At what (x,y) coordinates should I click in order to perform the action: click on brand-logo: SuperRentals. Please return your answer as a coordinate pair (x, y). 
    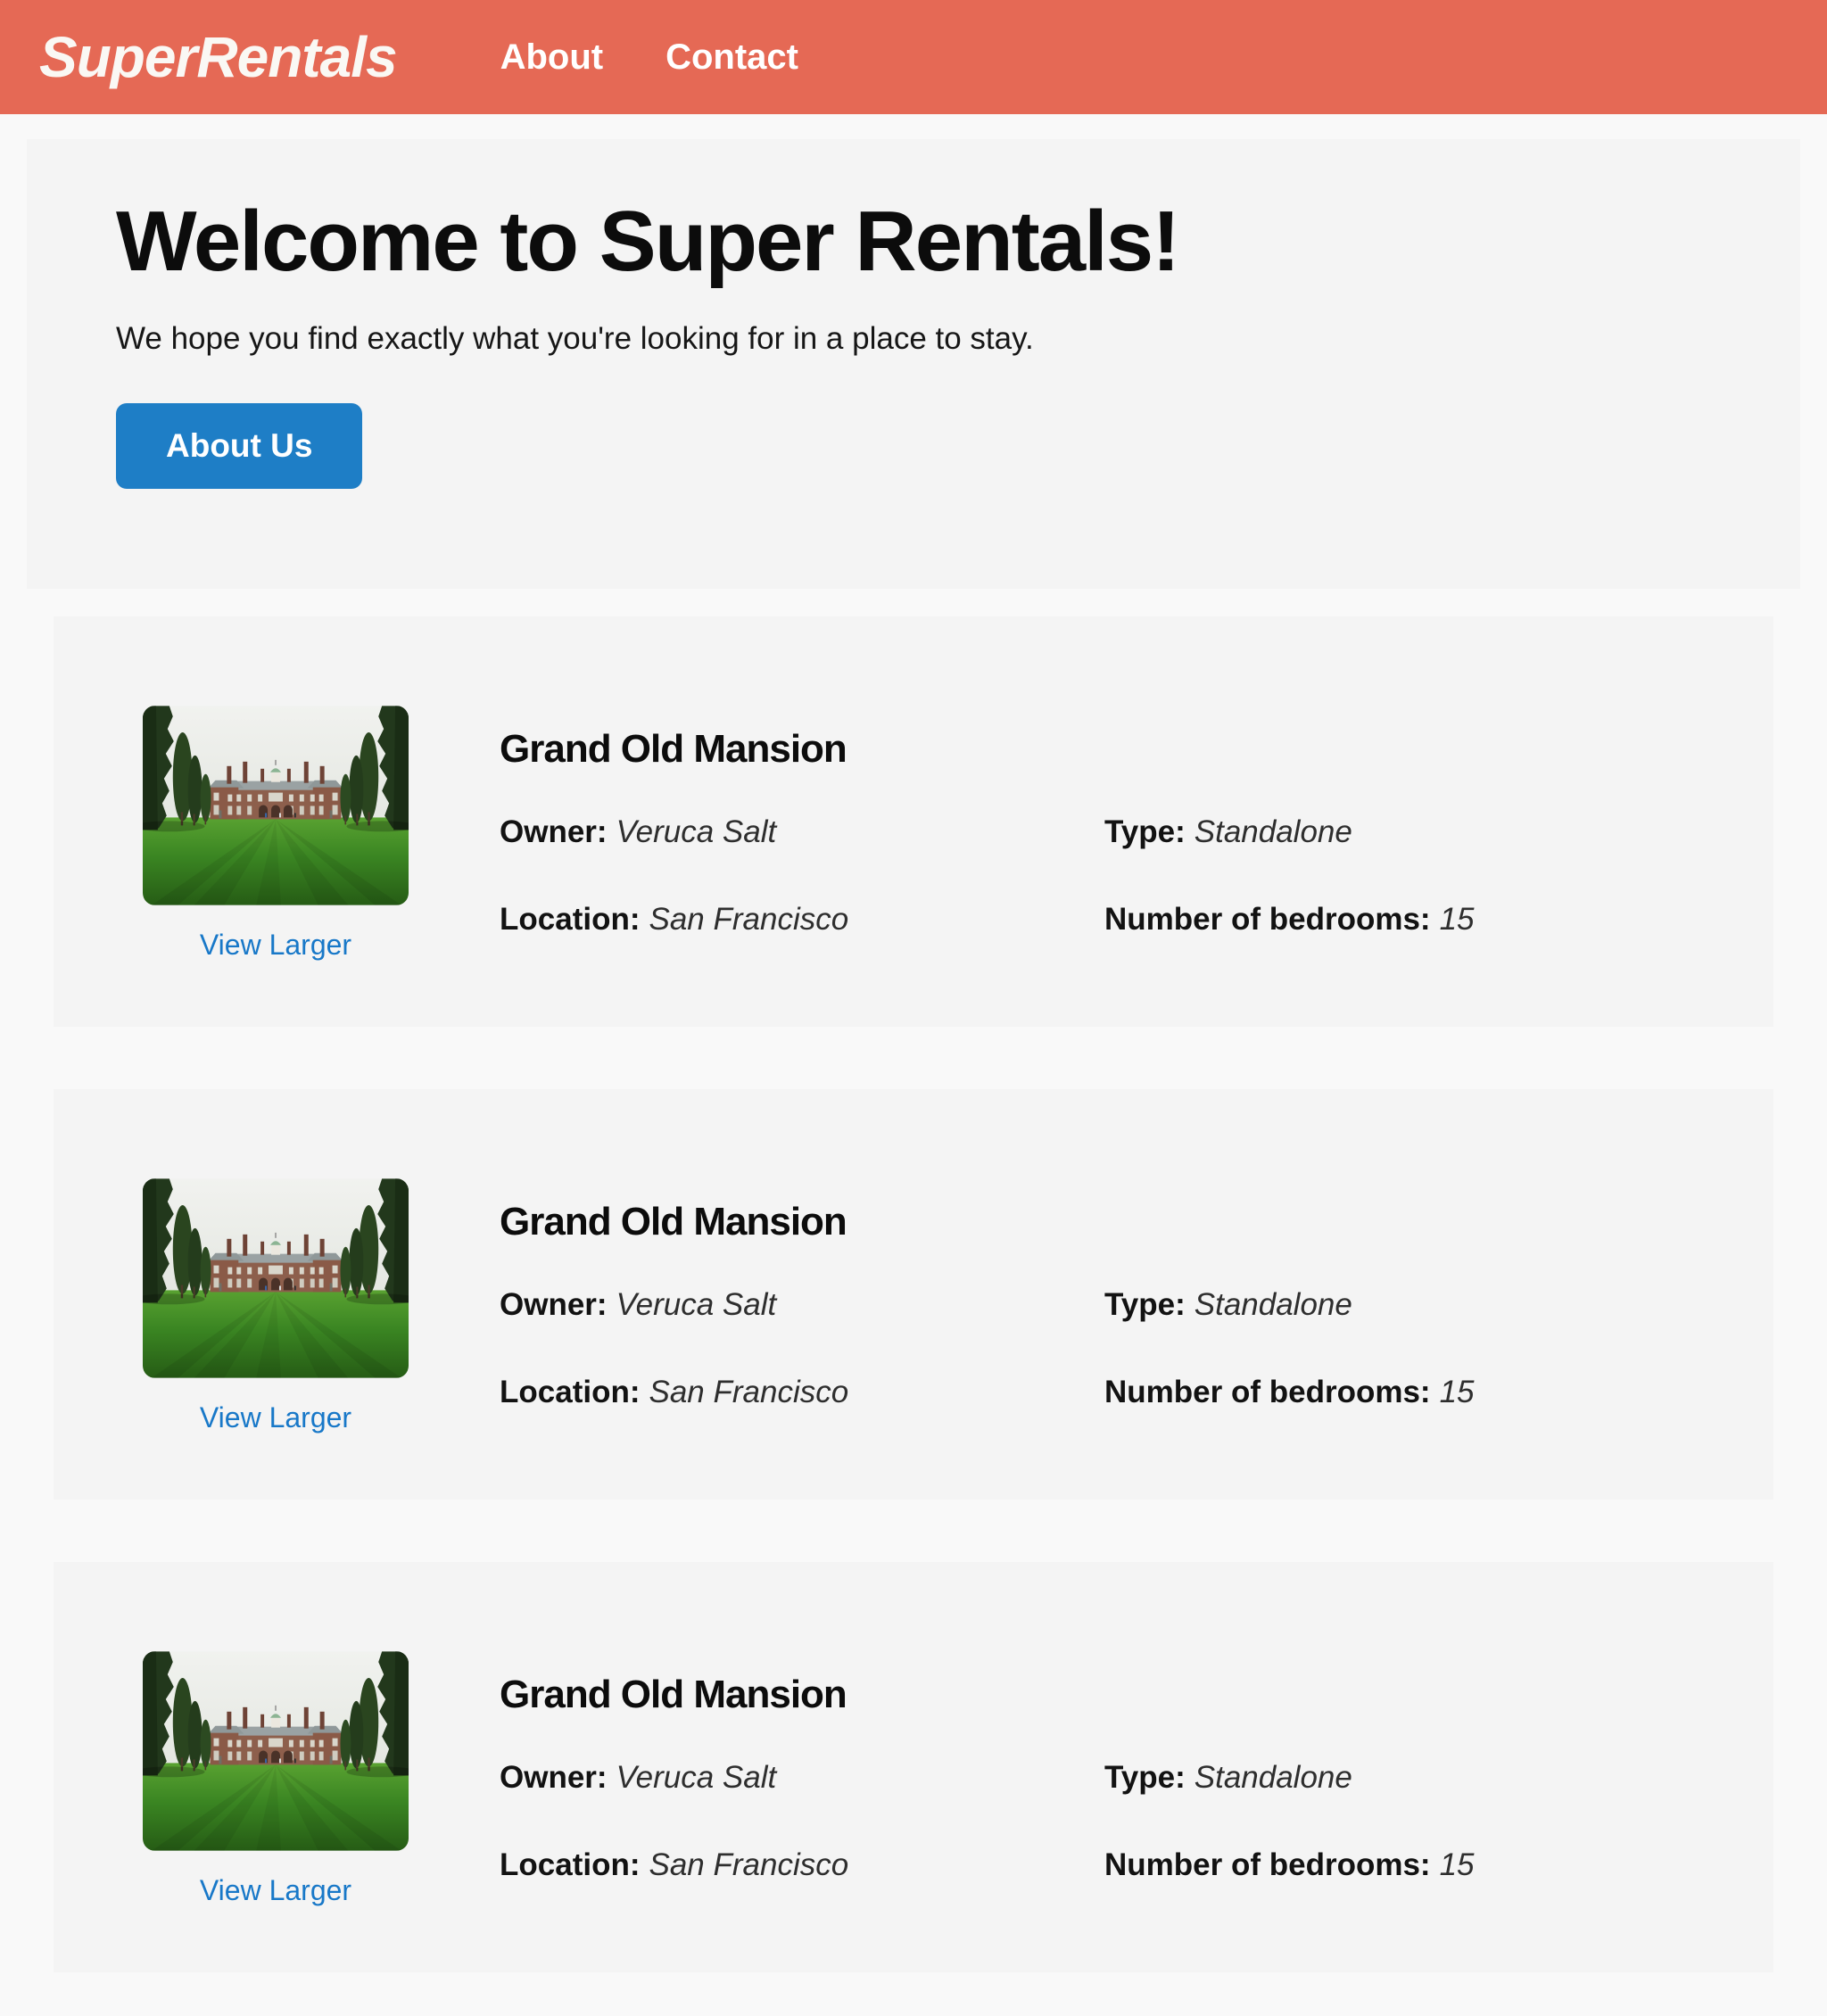
    Looking at the image, I should click on (218, 57).